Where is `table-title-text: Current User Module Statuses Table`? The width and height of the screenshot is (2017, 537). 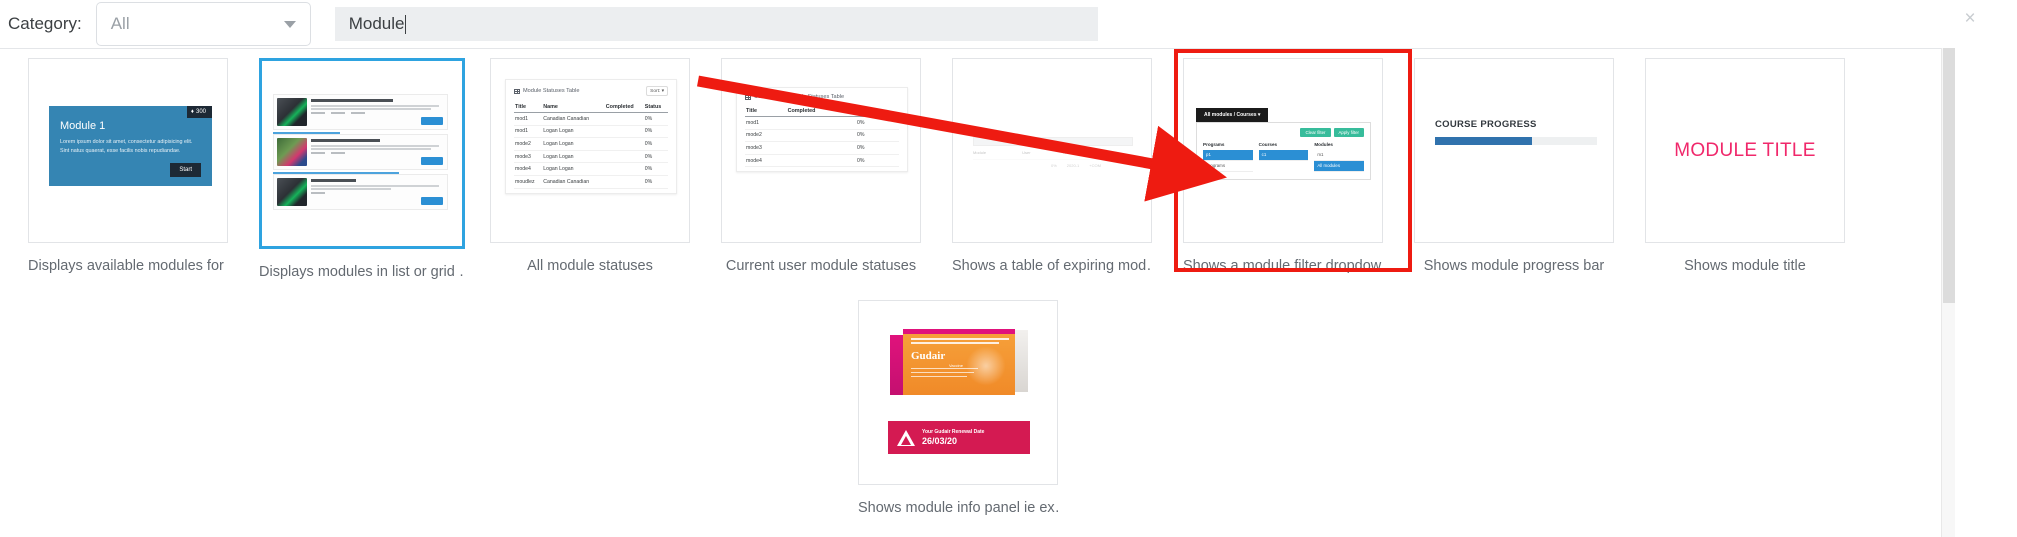 table-title-text: Current User Module Statuses Table is located at coordinates (799, 97).